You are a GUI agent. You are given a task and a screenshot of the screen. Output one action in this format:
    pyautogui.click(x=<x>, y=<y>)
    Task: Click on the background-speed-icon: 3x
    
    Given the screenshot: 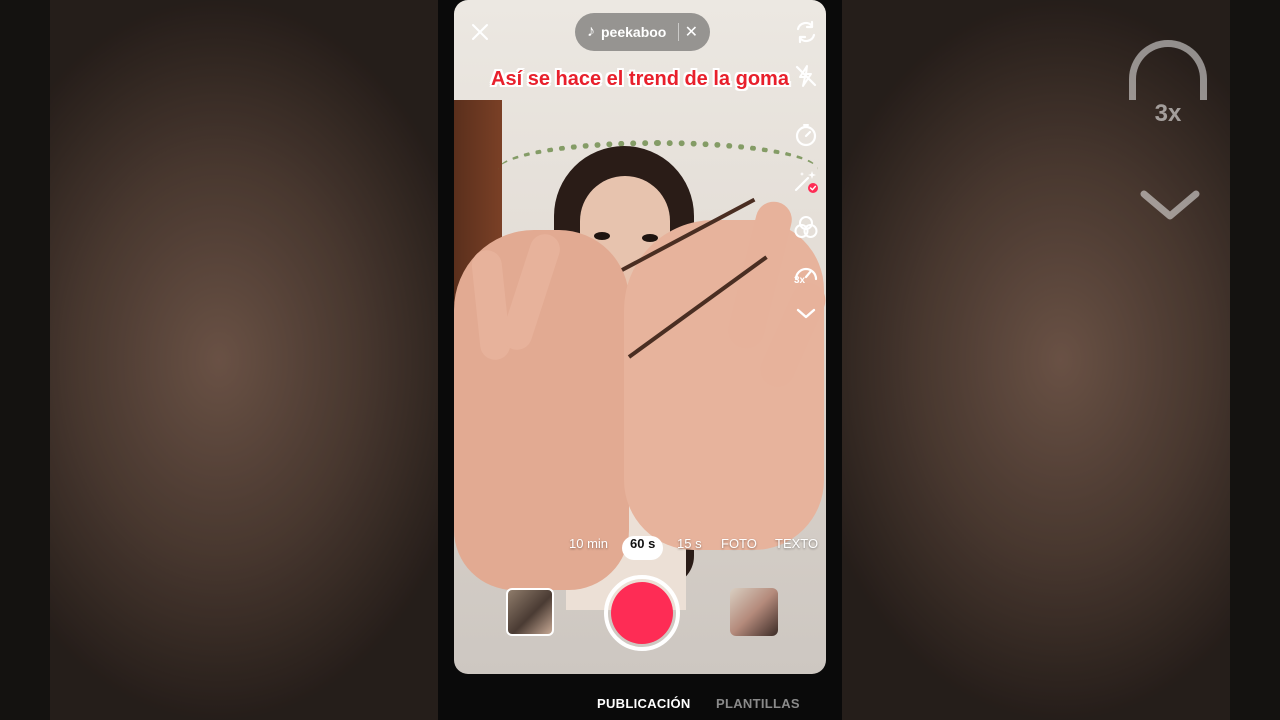 What is the action you would take?
    pyautogui.click(x=1168, y=85)
    